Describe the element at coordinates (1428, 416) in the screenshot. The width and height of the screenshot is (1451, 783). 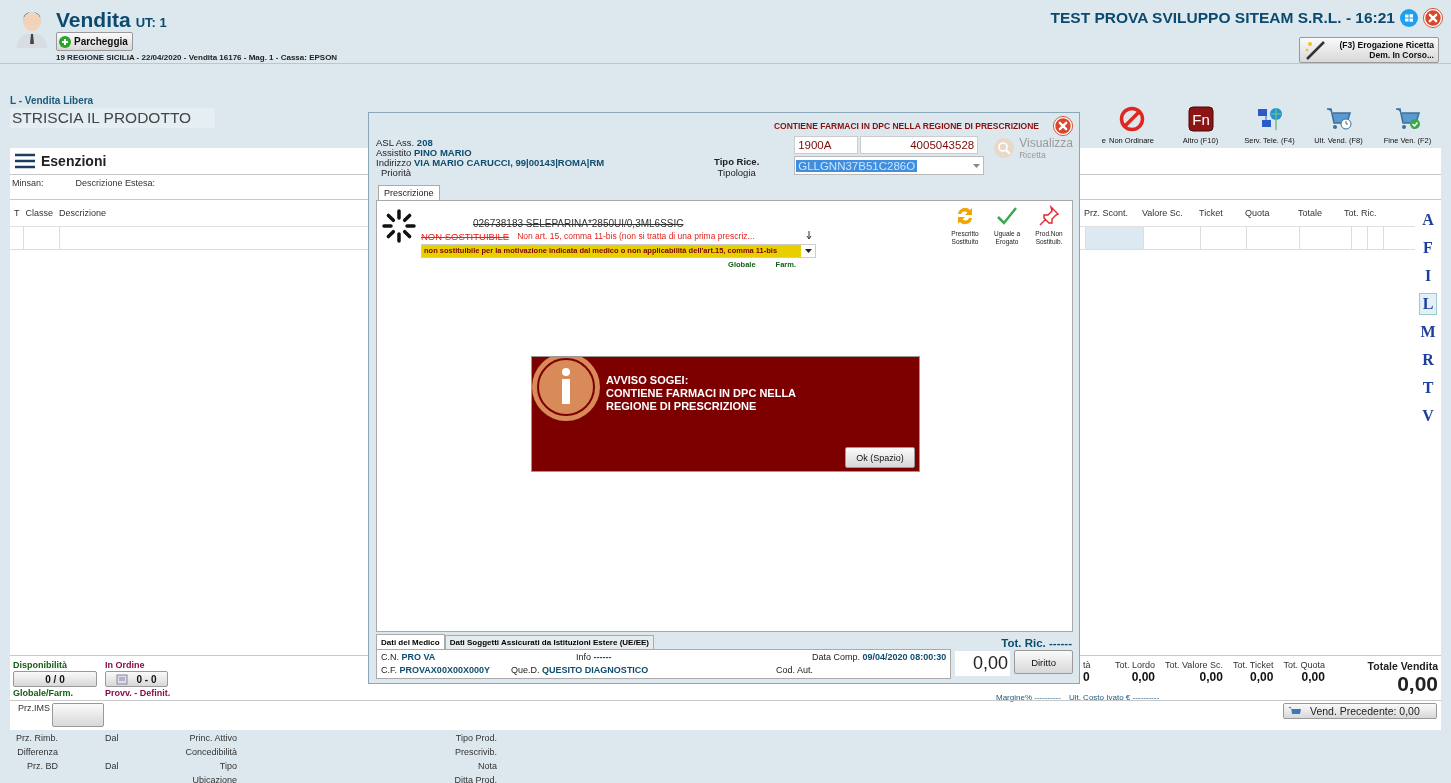
I see `index-letter: V` at that location.